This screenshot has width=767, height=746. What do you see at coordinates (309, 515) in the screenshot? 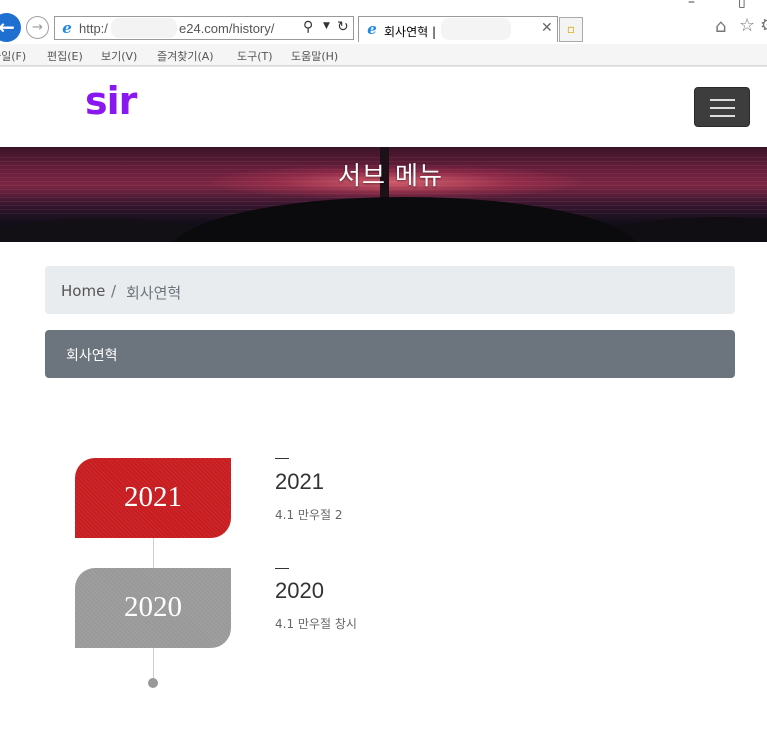
I see `timeline-event: 4.1 만우절 2` at bounding box center [309, 515].